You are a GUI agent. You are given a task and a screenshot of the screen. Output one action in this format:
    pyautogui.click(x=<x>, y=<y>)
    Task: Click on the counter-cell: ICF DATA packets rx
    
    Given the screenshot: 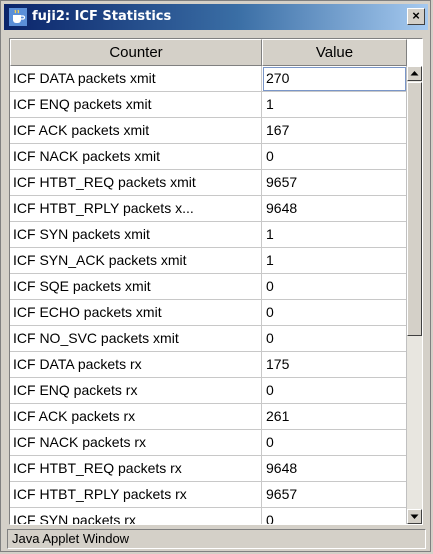 What is the action you would take?
    pyautogui.click(x=136, y=365)
    